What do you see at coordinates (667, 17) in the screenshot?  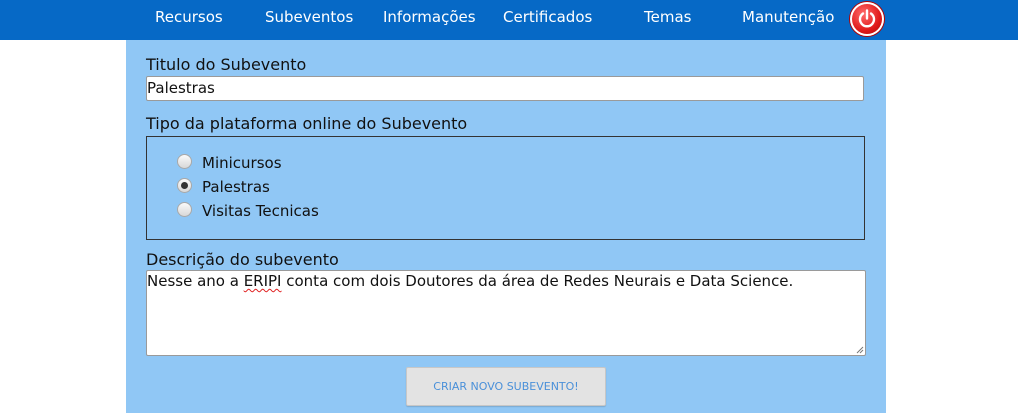 I see `nav-item-temas: Temas` at bounding box center [667, 17].